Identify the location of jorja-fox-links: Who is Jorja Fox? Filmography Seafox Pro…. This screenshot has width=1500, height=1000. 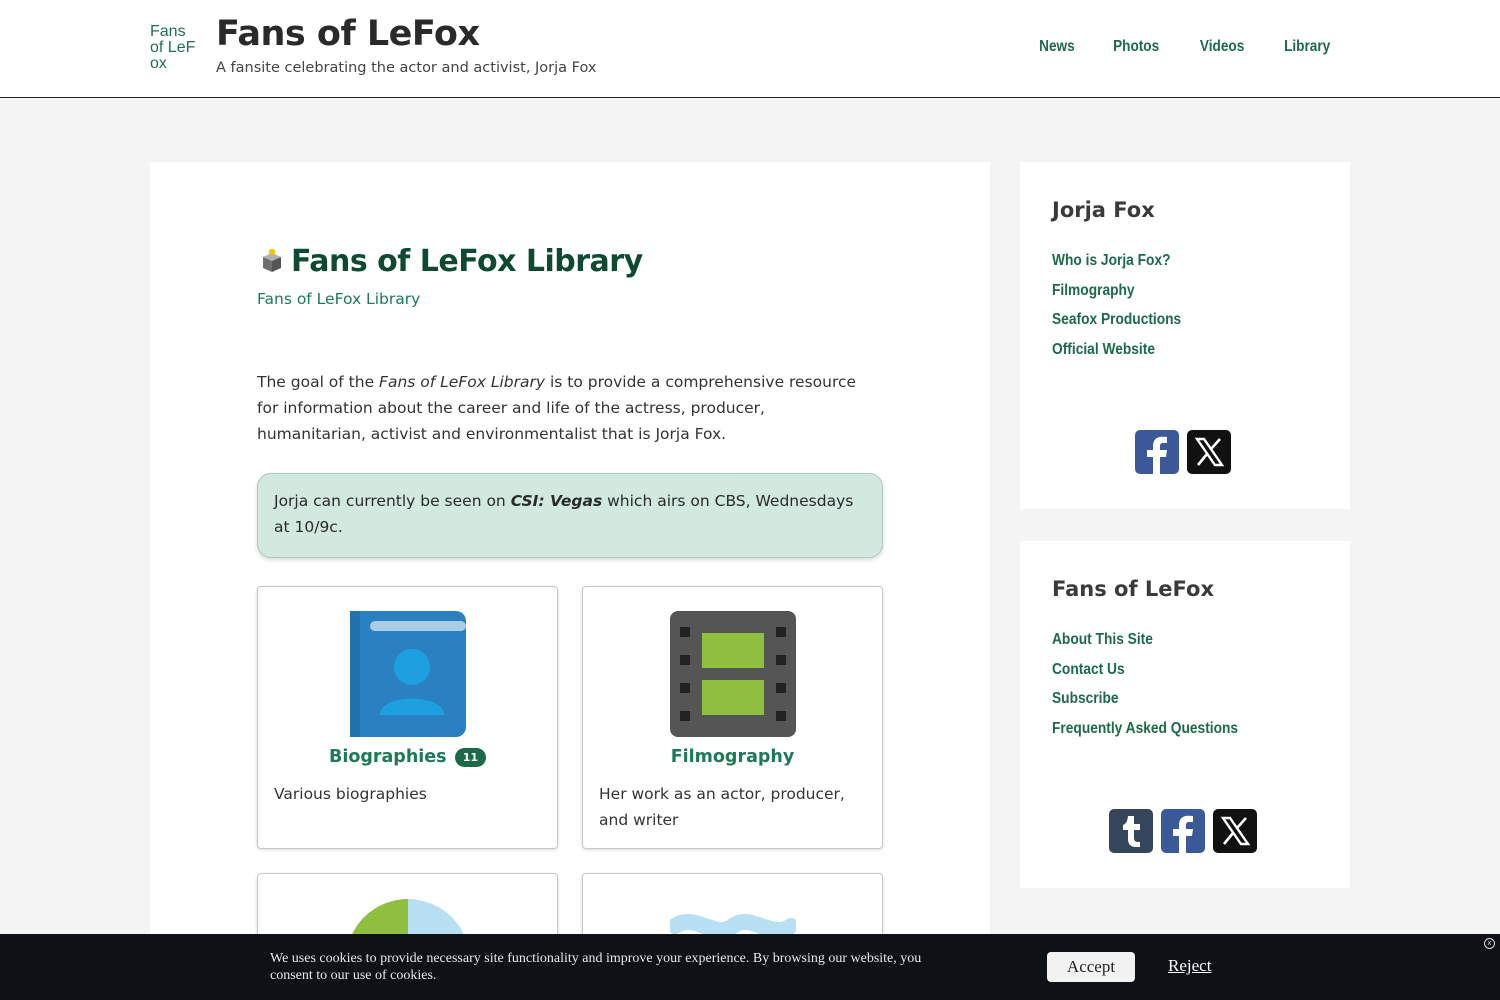
(1127, 309).